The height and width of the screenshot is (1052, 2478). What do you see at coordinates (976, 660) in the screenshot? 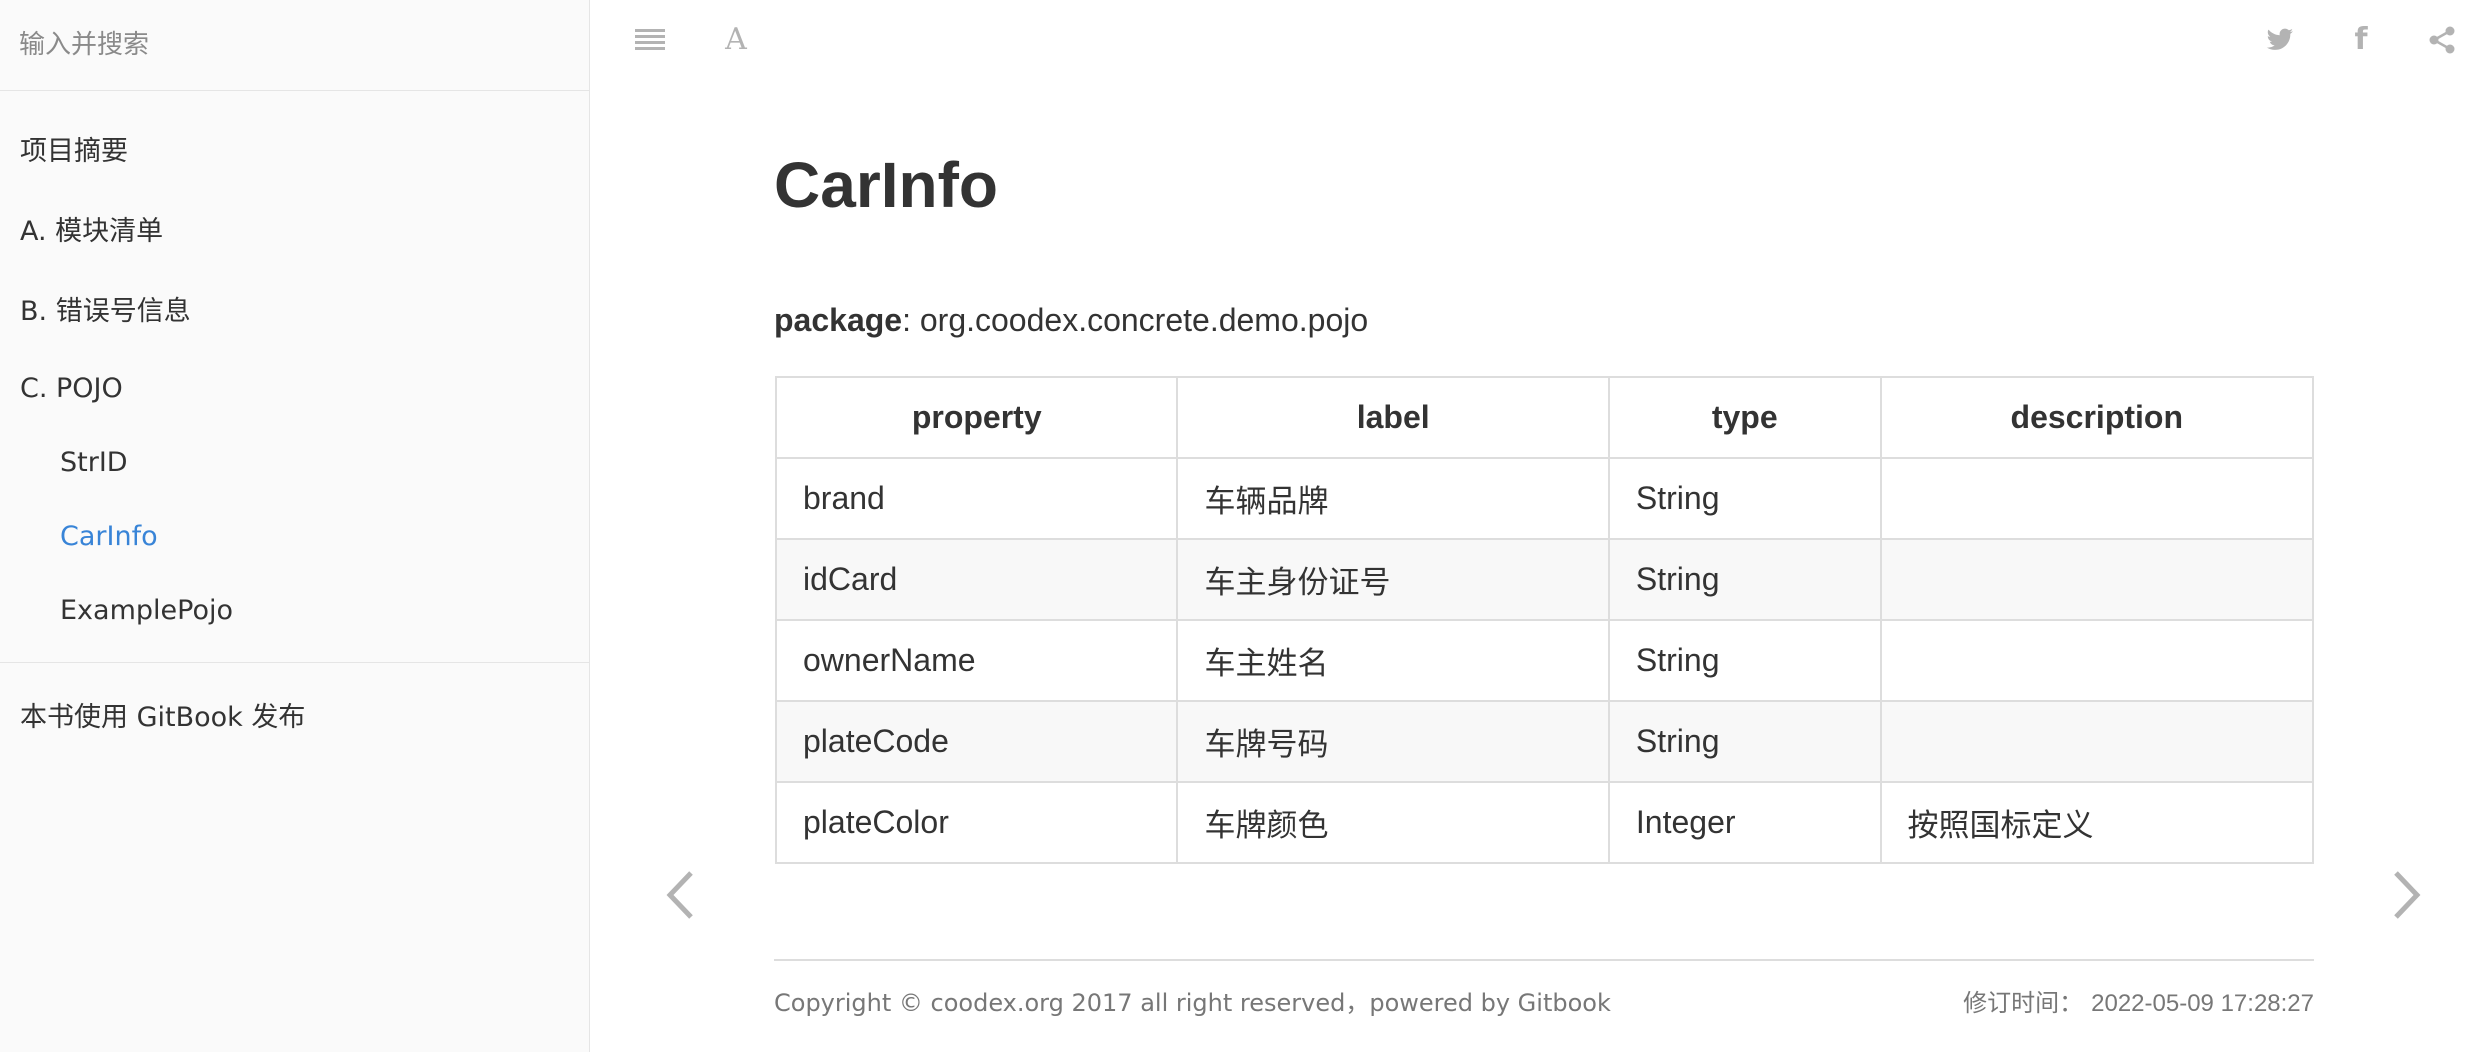
I see `property-cell: ownerName` at bounding box center [976, 660].